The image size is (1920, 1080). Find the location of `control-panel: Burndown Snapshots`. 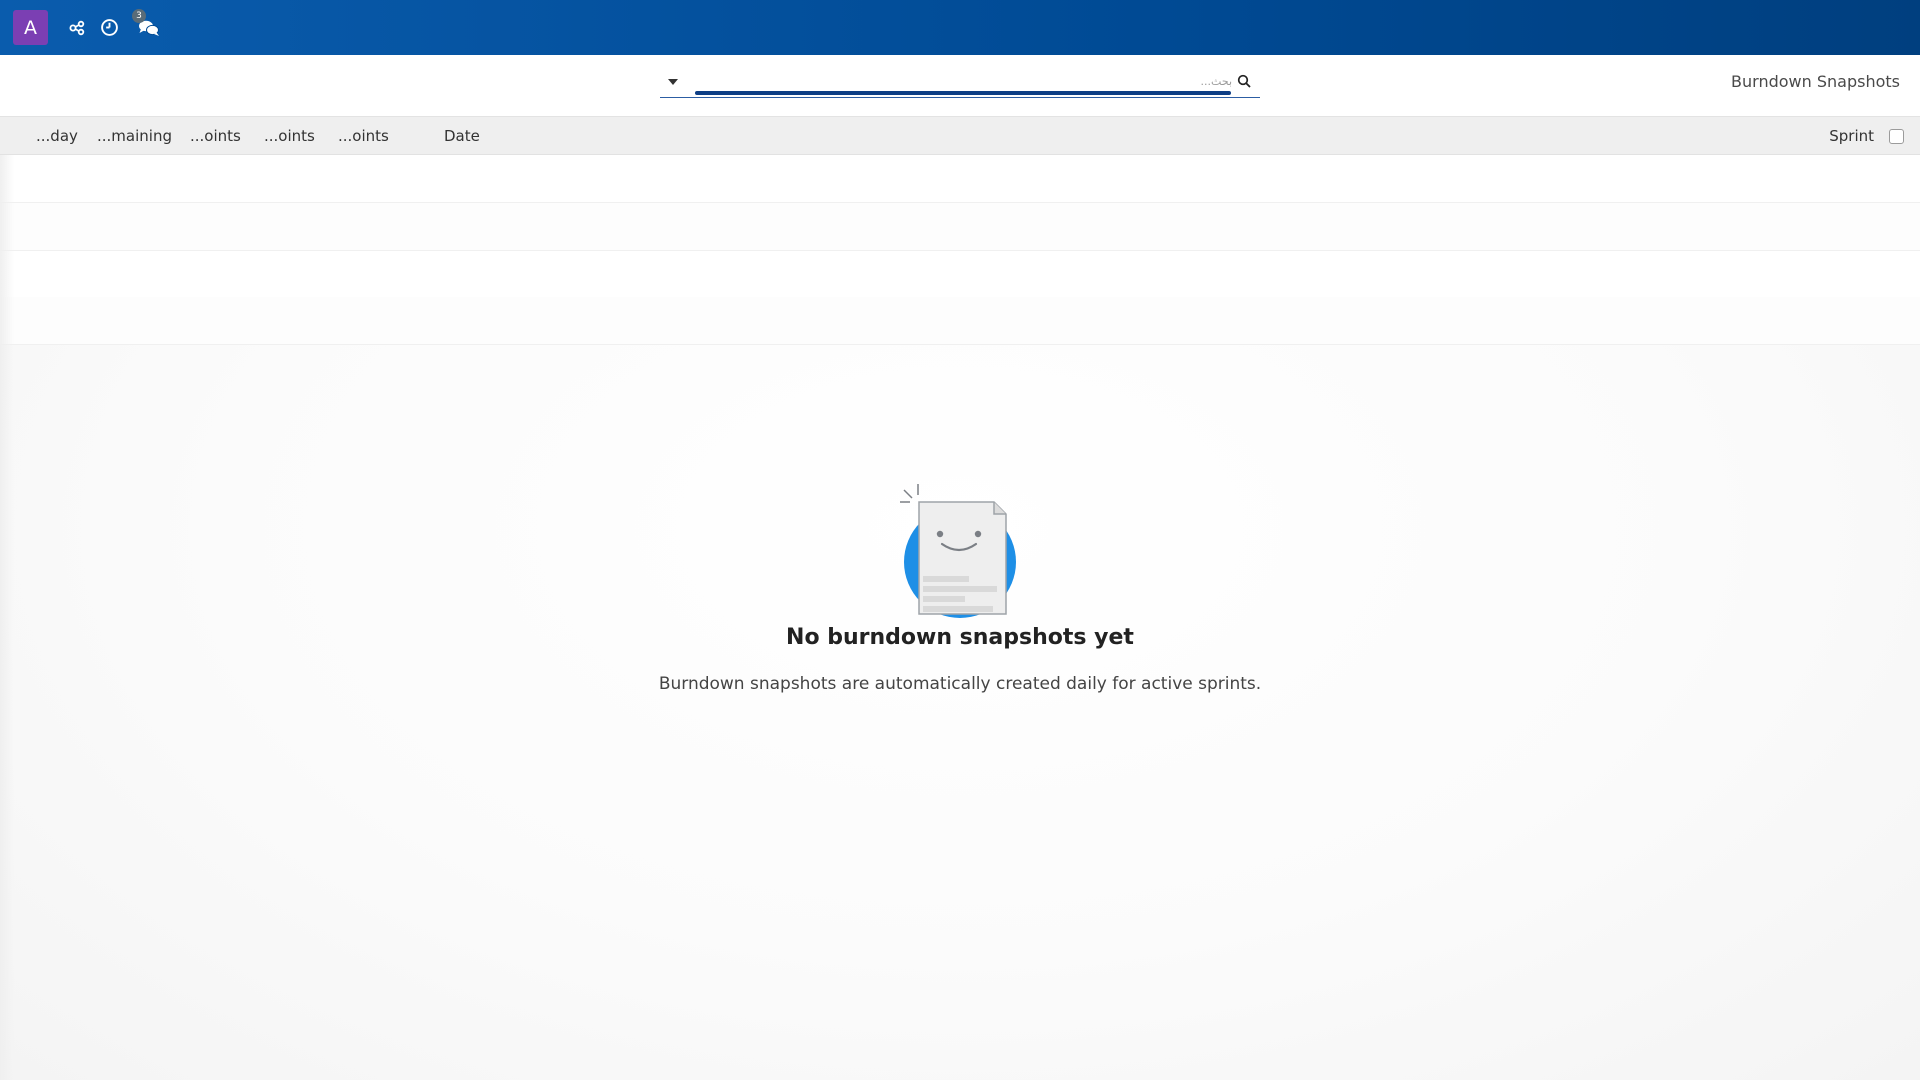

control-panel: Burndown Snapshots is located at coordinates (960, 86).